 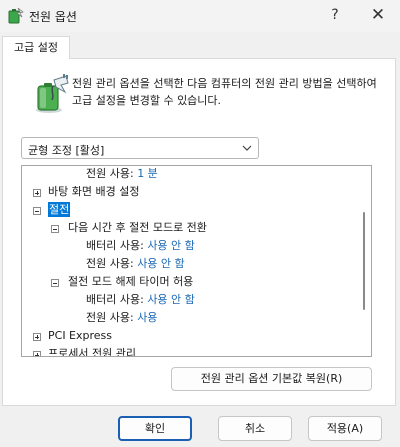 I want to click on tree-item-sleep-after-battery: 배터리 사용: 사용 안 함, so click(x=140, y=246).